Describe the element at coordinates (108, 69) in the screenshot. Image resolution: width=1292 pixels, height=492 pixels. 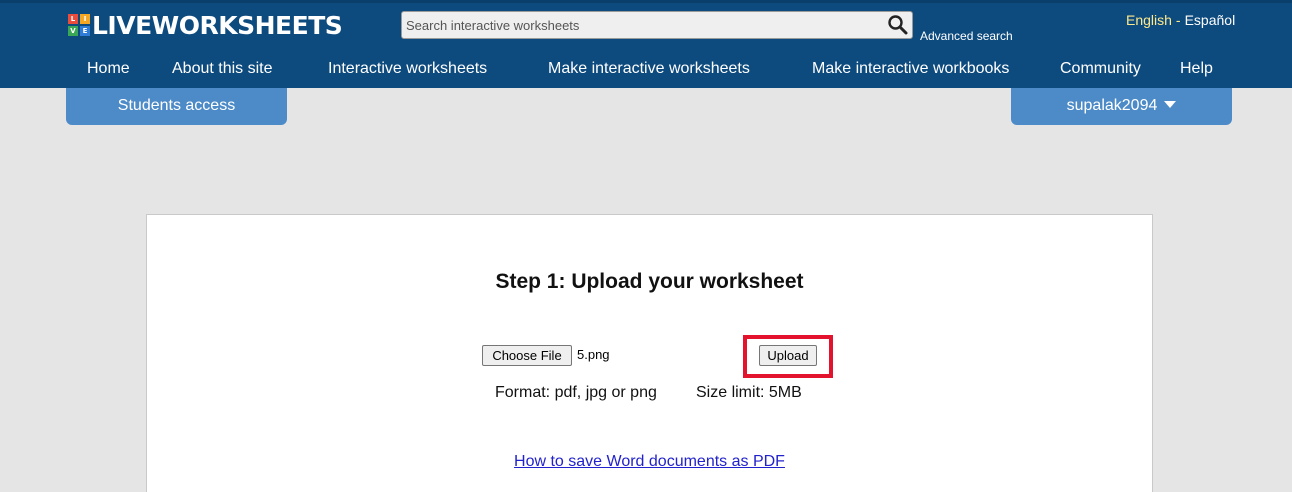
I see `nav-home: Home` at that location.